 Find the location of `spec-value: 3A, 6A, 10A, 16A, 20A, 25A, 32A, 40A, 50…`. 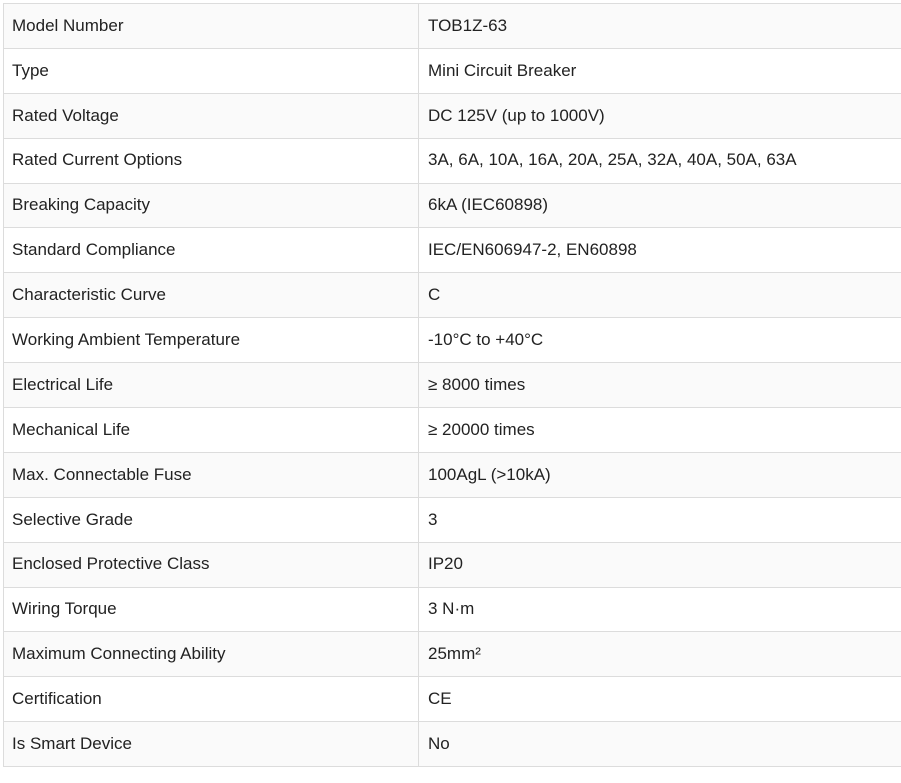

spec-value: 3A, 6A, 10A, 16A, 20A, 25A, 32A, 40A, 50… is located at coordinates (659, 160).